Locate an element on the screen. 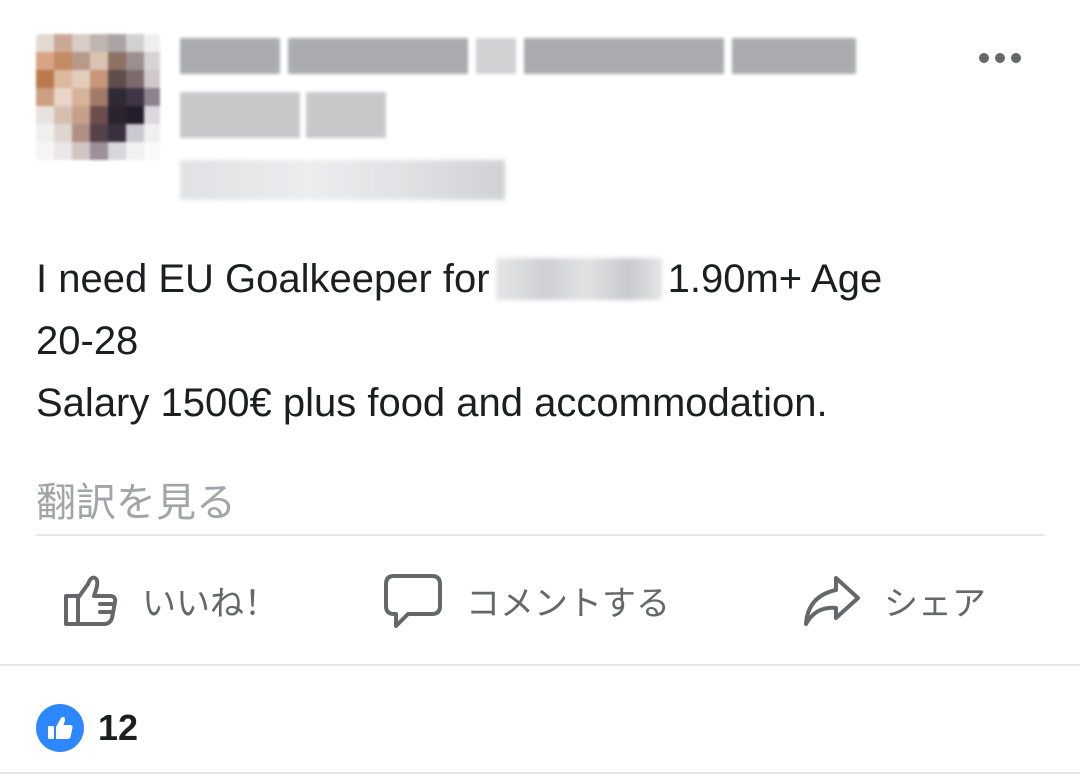  thumbs-up-icon is located at coordinates (60, 727).